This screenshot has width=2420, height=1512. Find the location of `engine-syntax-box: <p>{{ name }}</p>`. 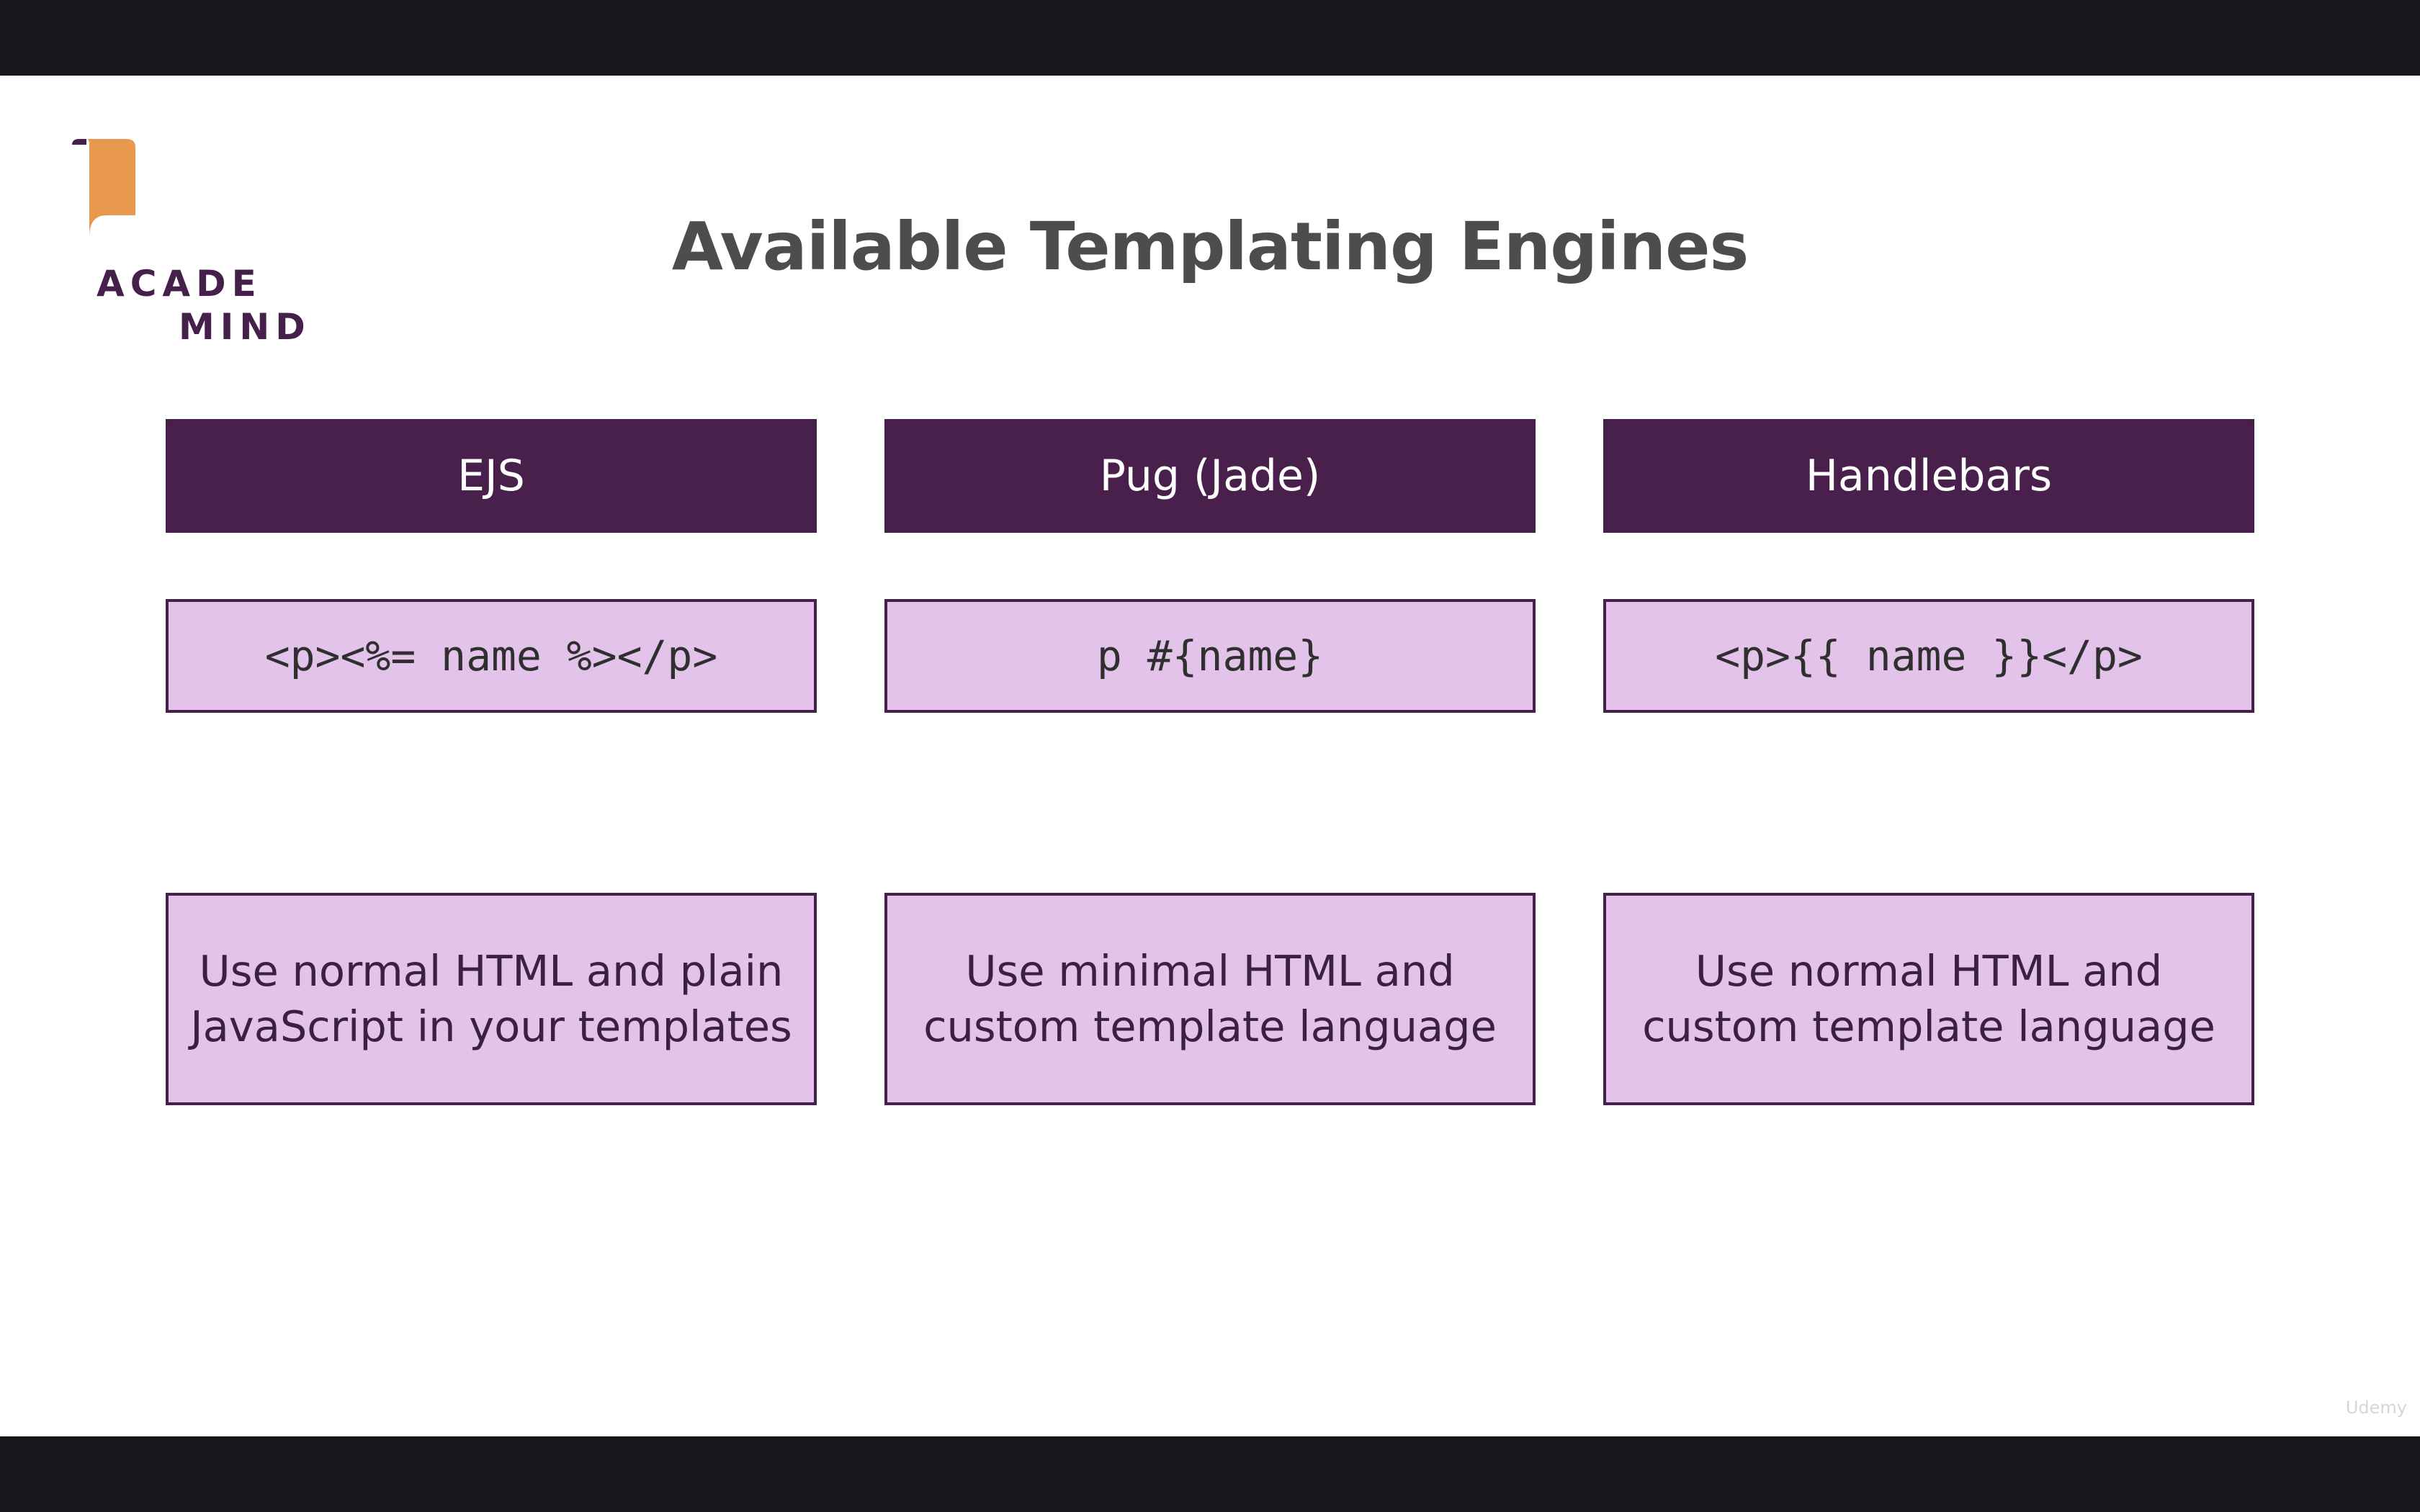

engine-syntax-box: <p>{{ name }}</p> is located at coordinates (1929, 656).